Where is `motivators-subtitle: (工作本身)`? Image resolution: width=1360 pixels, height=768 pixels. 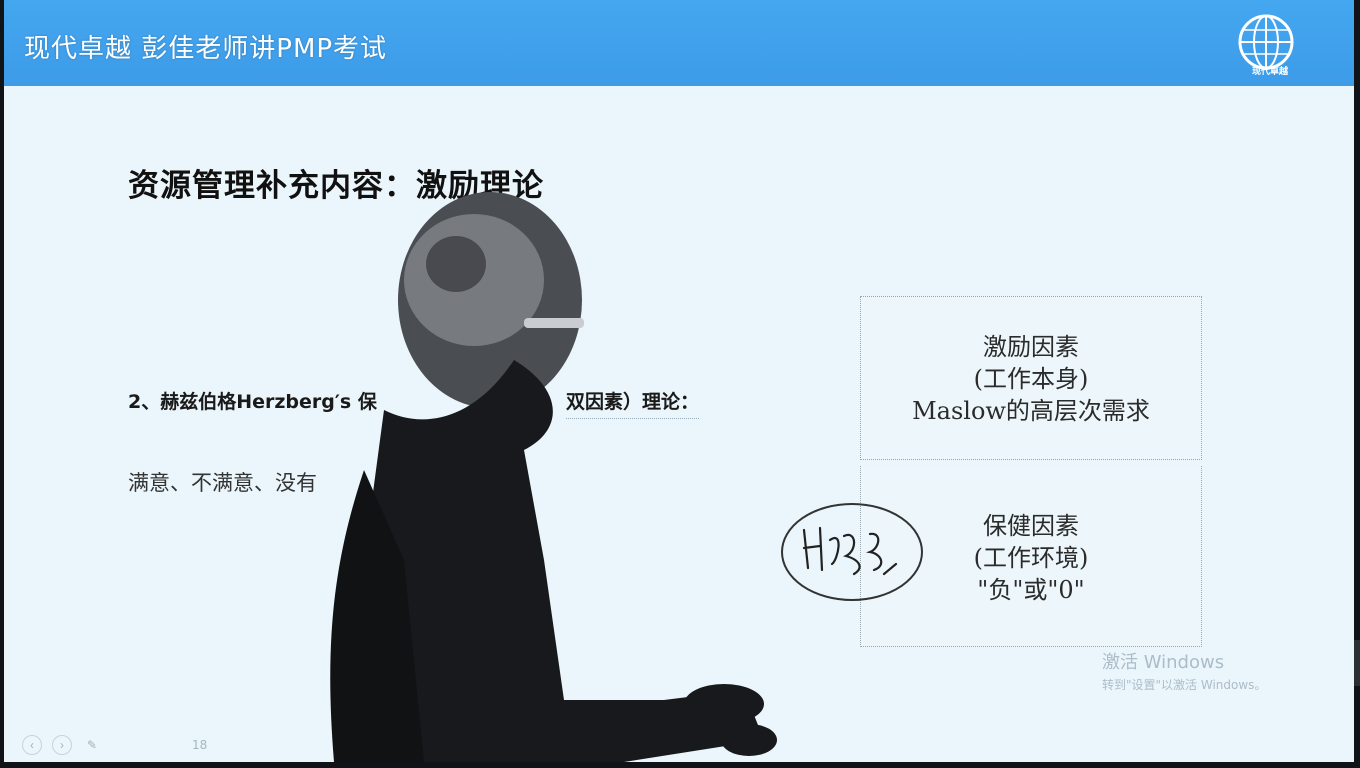 motivators-subtitle: (工作本身) is located at coordinates (1031, 379).